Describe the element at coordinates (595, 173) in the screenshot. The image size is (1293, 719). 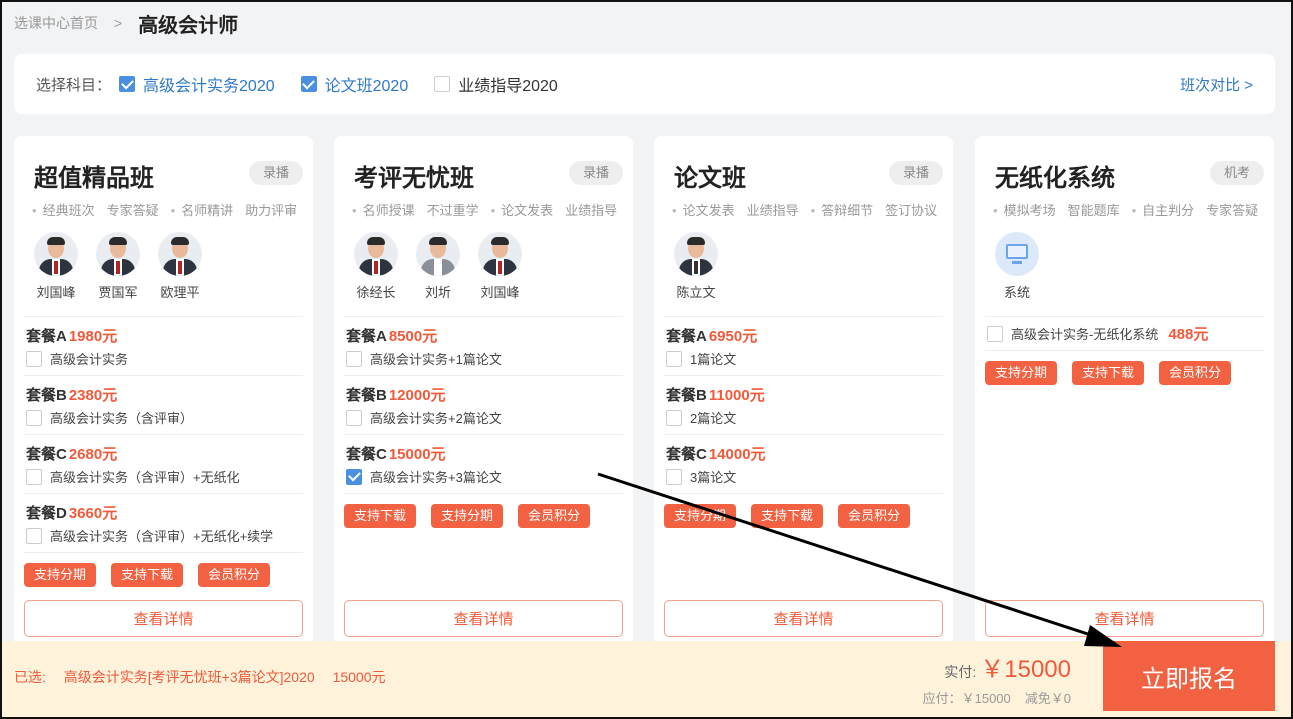
I see `course-type-badge: 录播` at that location.